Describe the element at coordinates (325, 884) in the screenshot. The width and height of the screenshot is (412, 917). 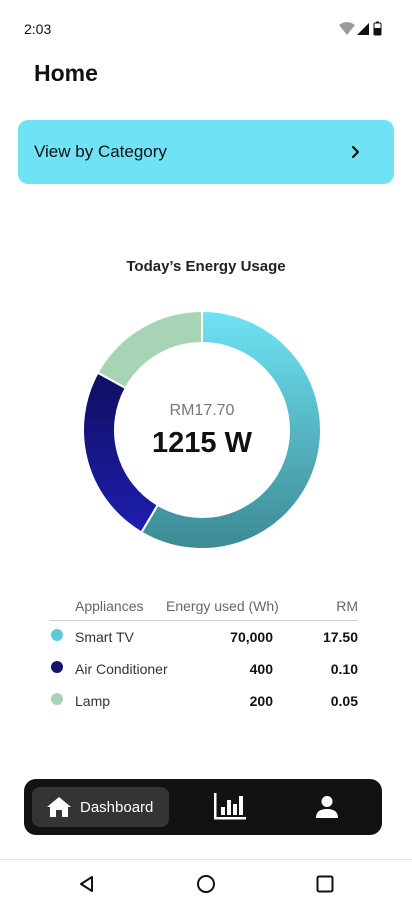
I see `recents-icon` at that location.